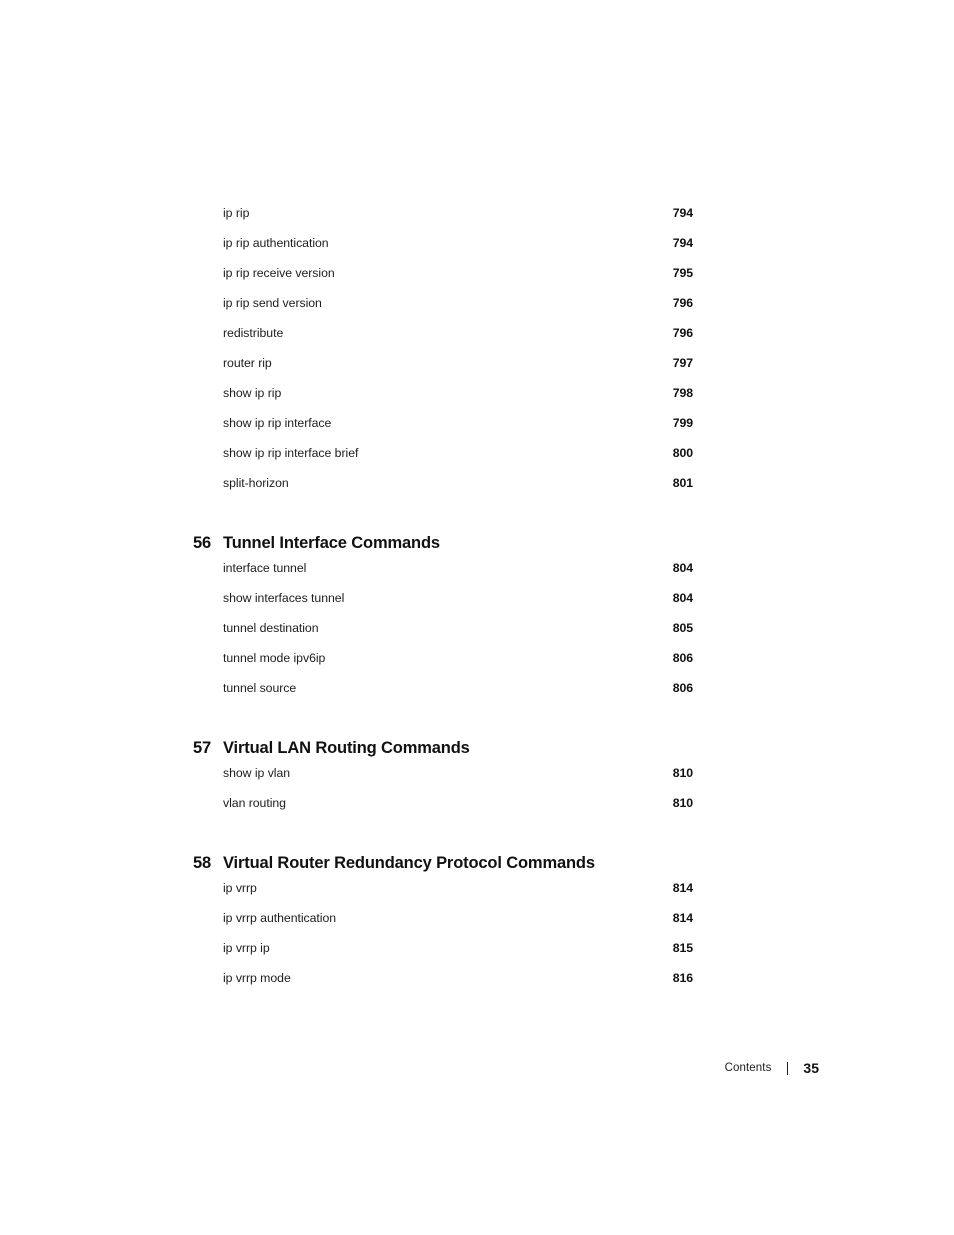 The height and width of the screenshot is (1235, 954). Describe the element at coordinates (202, 748) in the screenshot. I see `toc-chapter-number: 57` at that location.